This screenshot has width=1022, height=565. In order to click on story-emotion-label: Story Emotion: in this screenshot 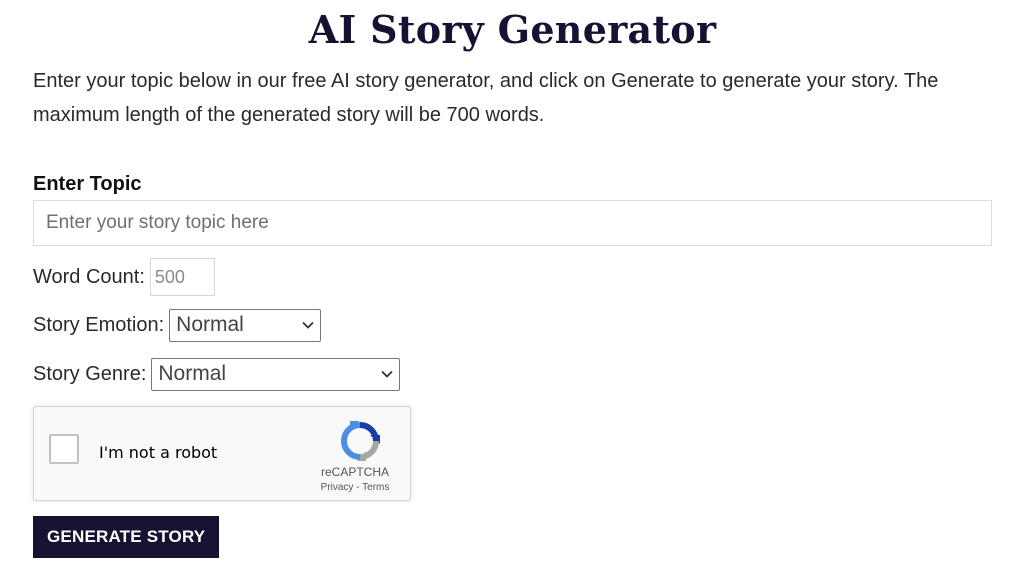, I will do `click(99, 324)`.